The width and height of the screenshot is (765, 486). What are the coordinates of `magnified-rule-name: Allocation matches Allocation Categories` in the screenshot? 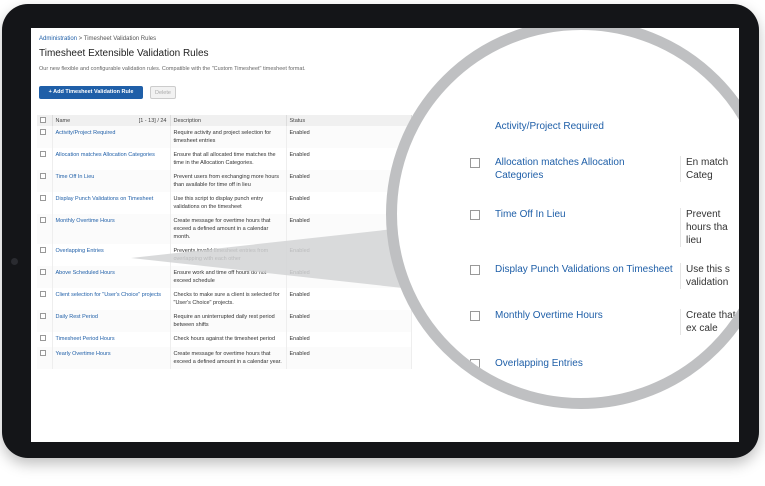 It's located at (560, 169).